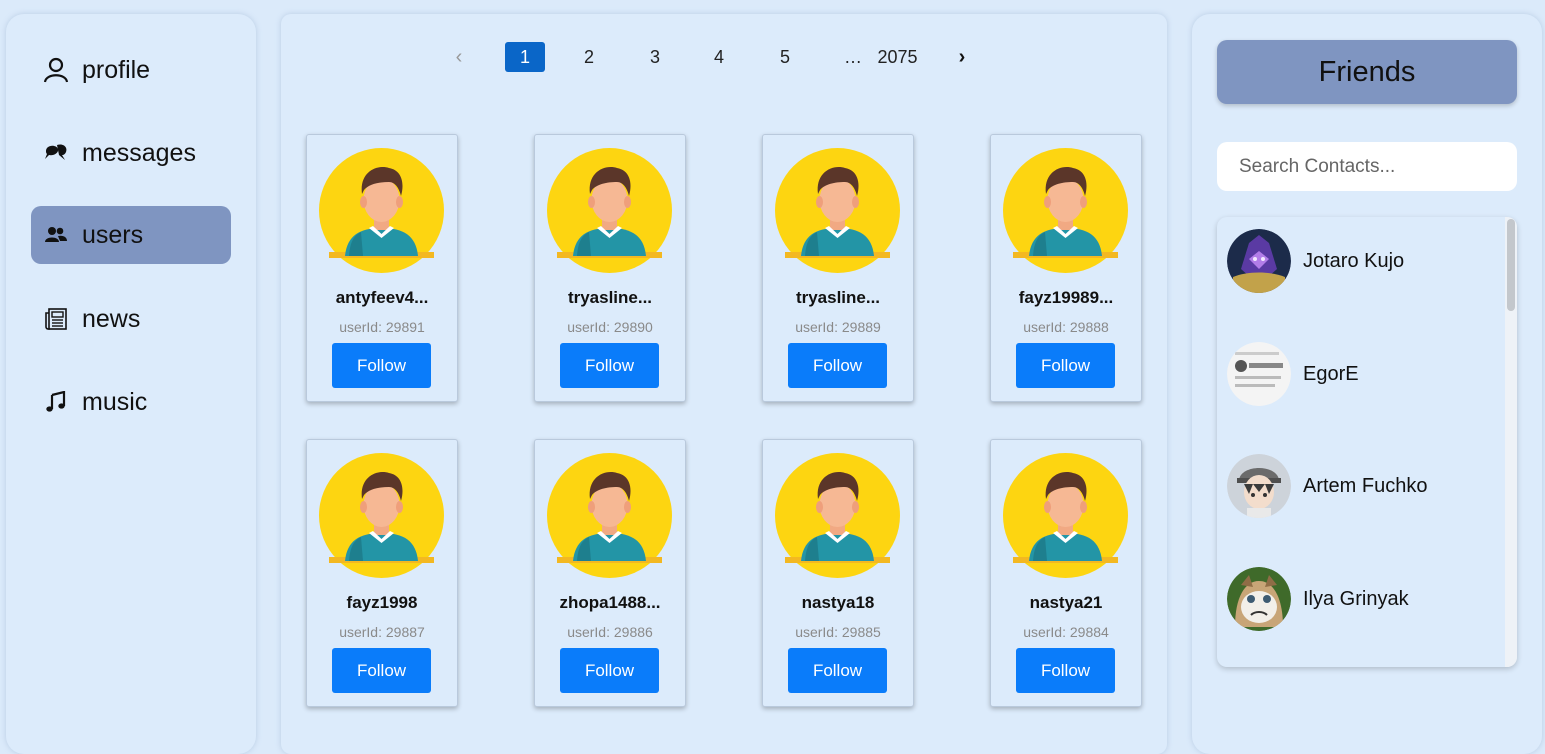 This screenshot has height=754, width=1545. I want to click on user-card: zhopa1488... userId: 29886 Follow, so click(610, 573).